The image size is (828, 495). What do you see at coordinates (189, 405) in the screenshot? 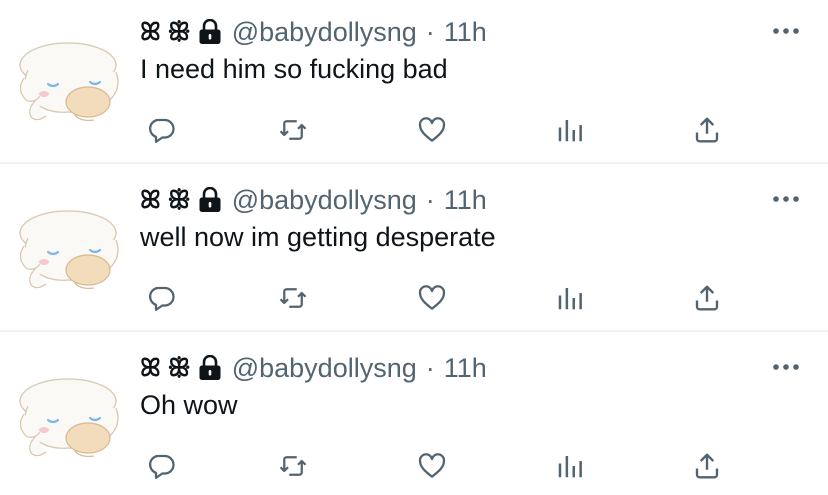
I see `tweet-text: Oh wow` at bounding box center [189, 405].